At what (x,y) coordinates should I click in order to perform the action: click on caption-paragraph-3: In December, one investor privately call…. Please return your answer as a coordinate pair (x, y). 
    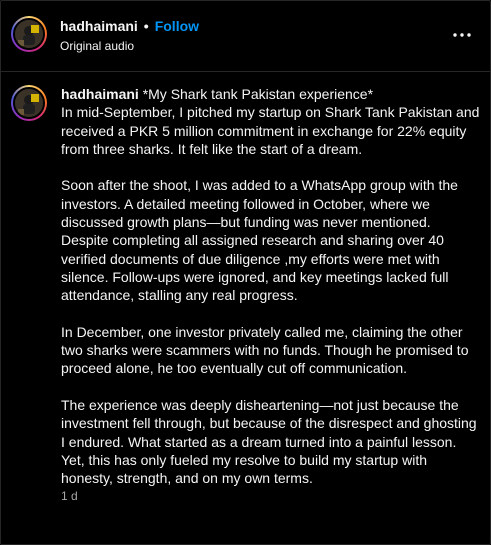
    Looking at the image, I should click on (265, 350).